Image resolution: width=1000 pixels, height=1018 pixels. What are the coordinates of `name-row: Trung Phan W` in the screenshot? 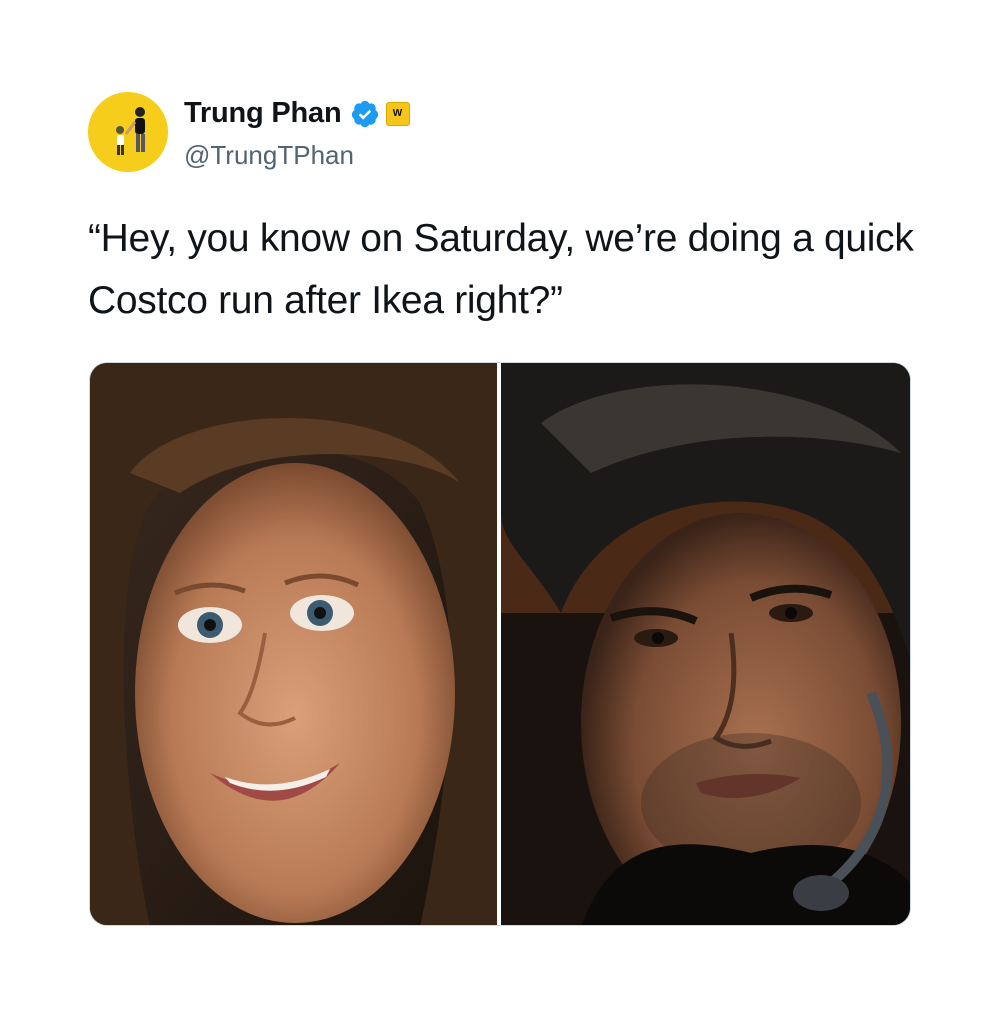 It's located at (297, 114).